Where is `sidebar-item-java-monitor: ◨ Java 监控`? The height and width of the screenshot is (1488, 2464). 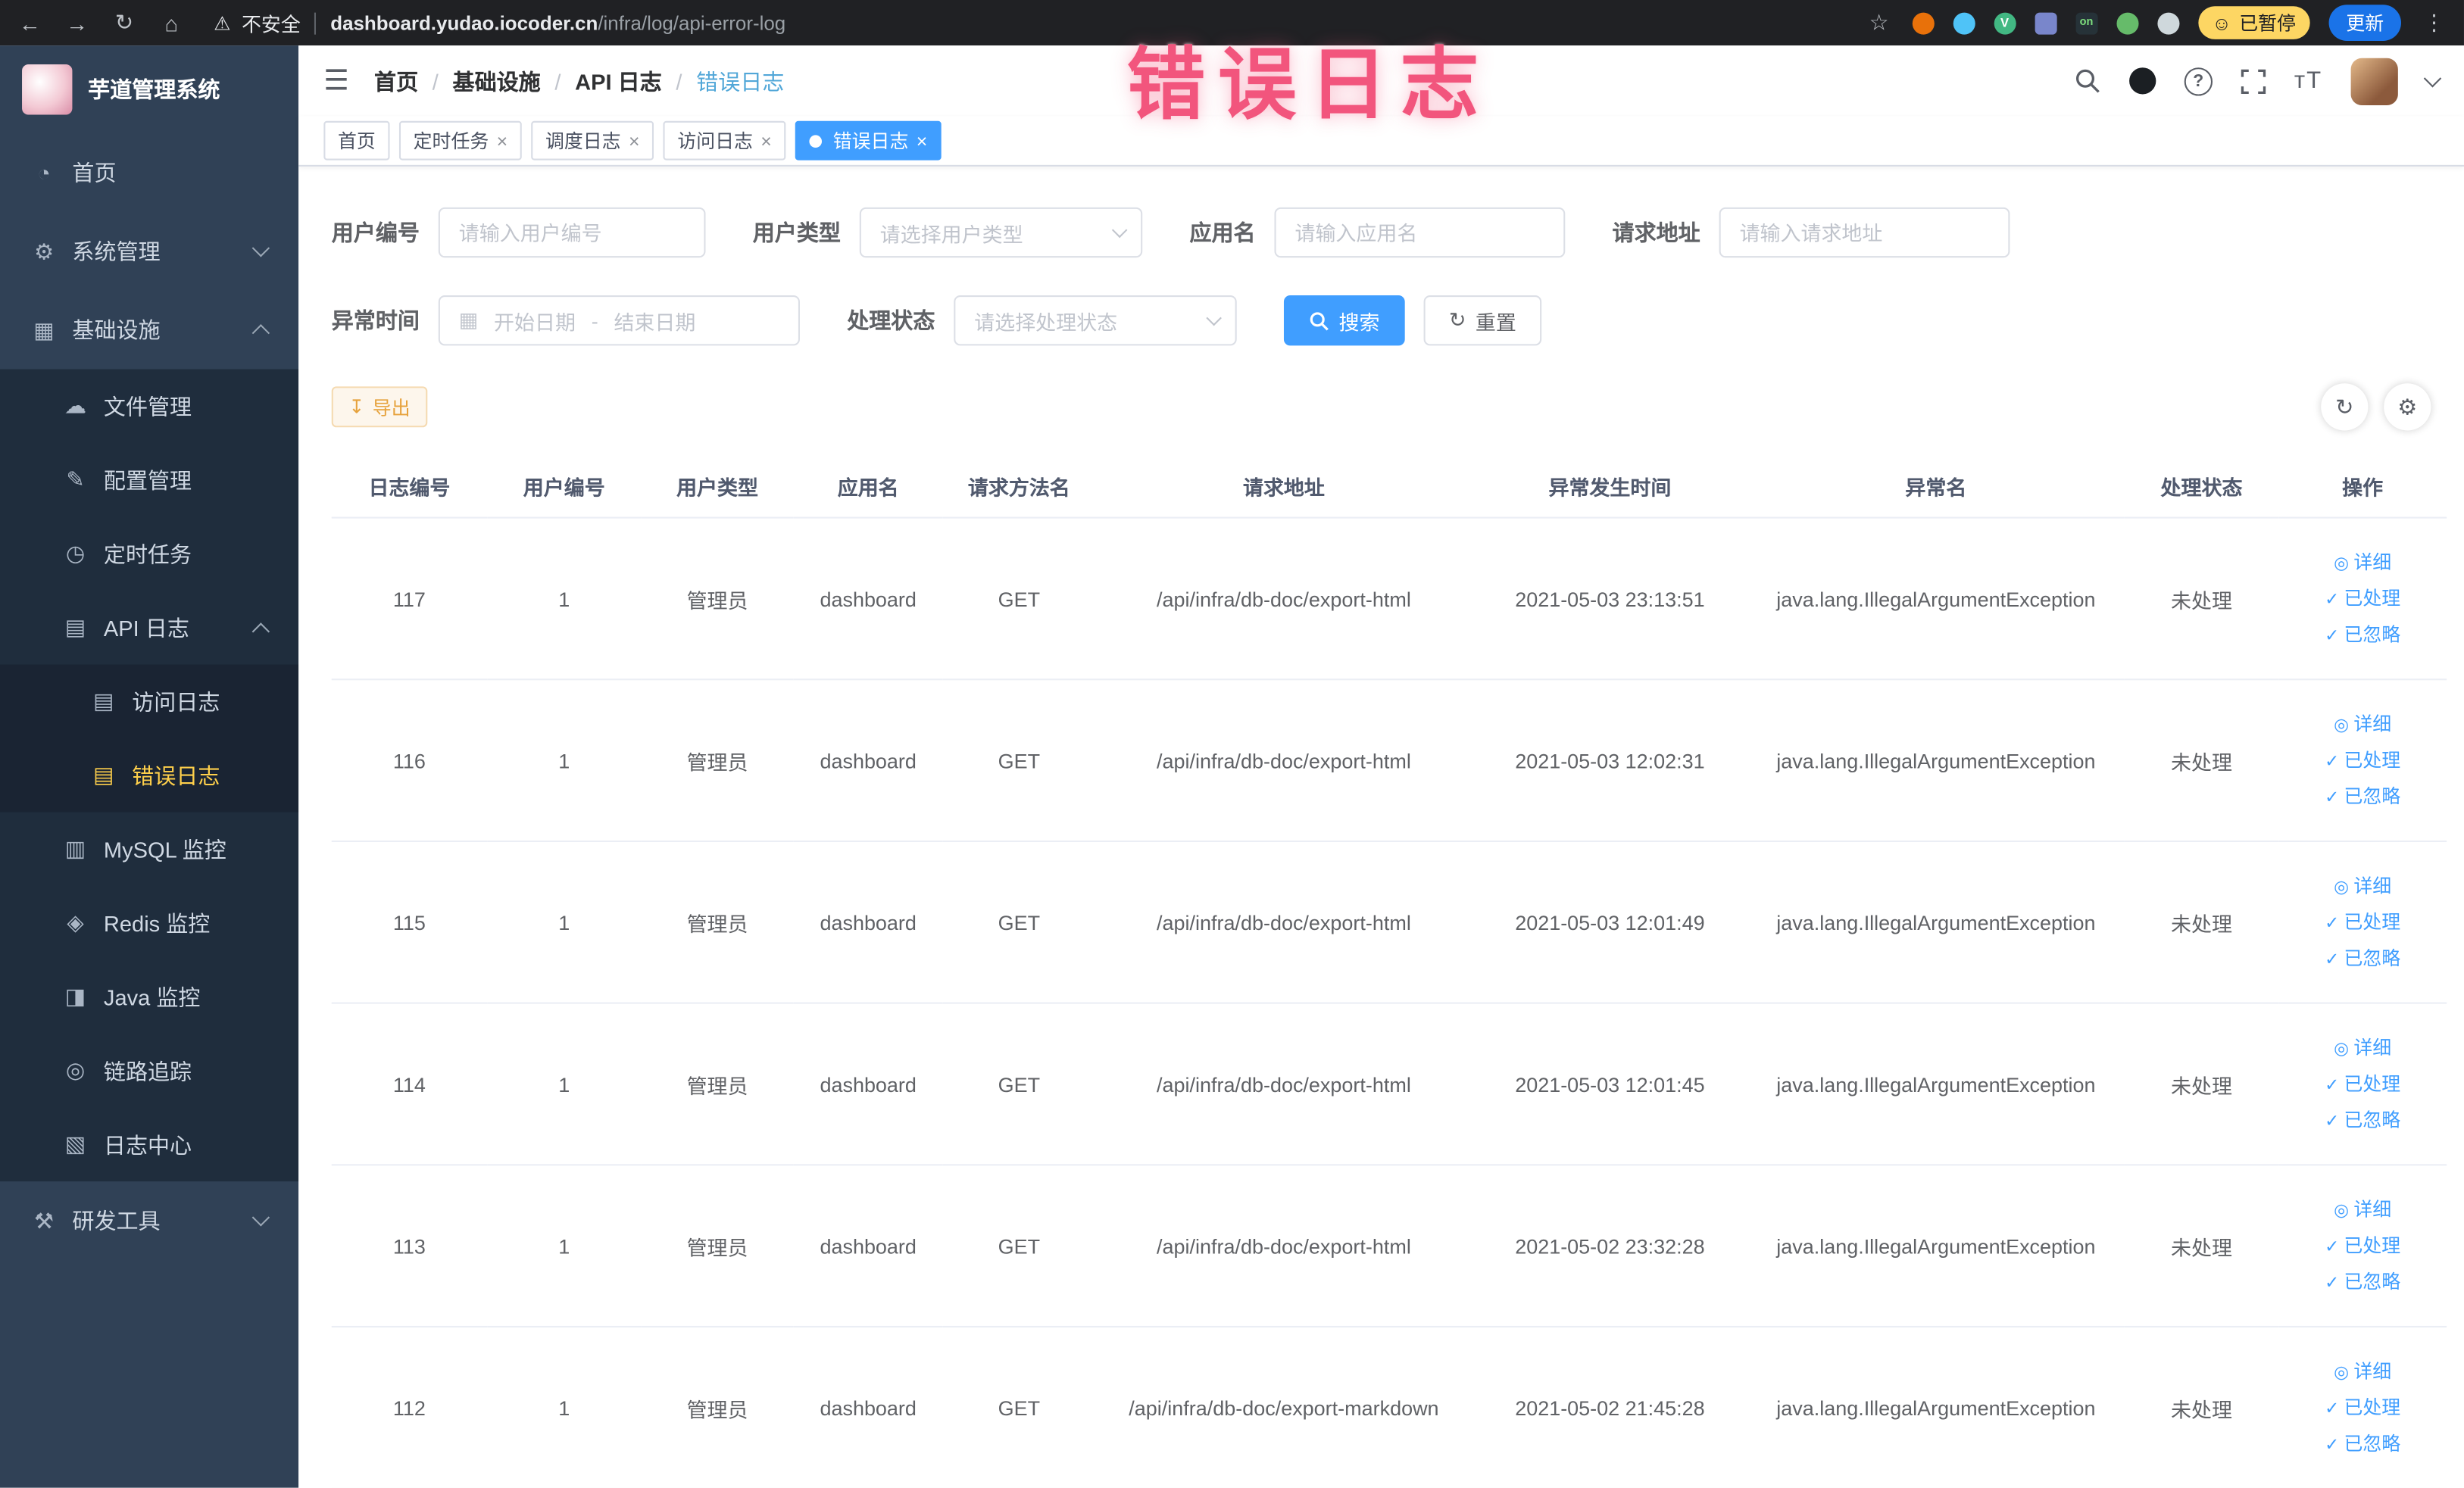 sidebar-item-java-monitor: ◨ Java 监控 is located at coordinates (149, 997).